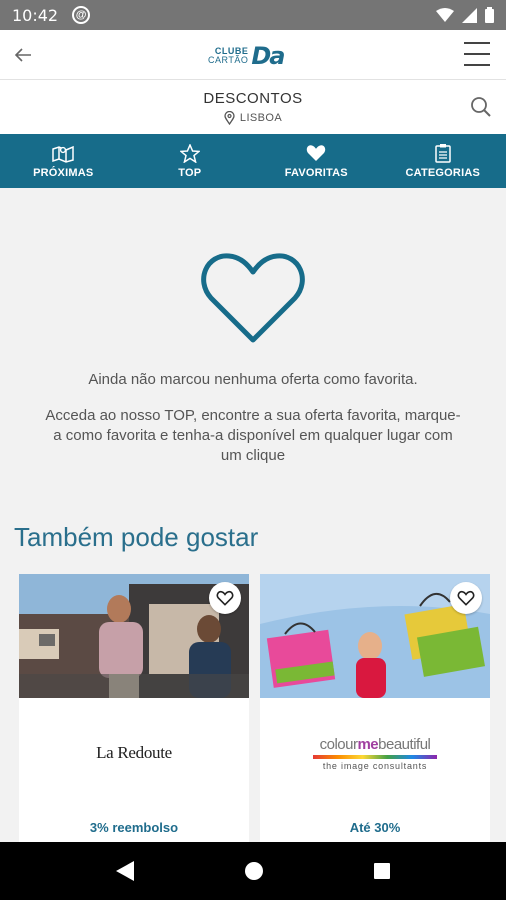 The width and height of the screenshot is (506, 900). I want to click on tab-label: CATEGORIAS, so click(443, 173).